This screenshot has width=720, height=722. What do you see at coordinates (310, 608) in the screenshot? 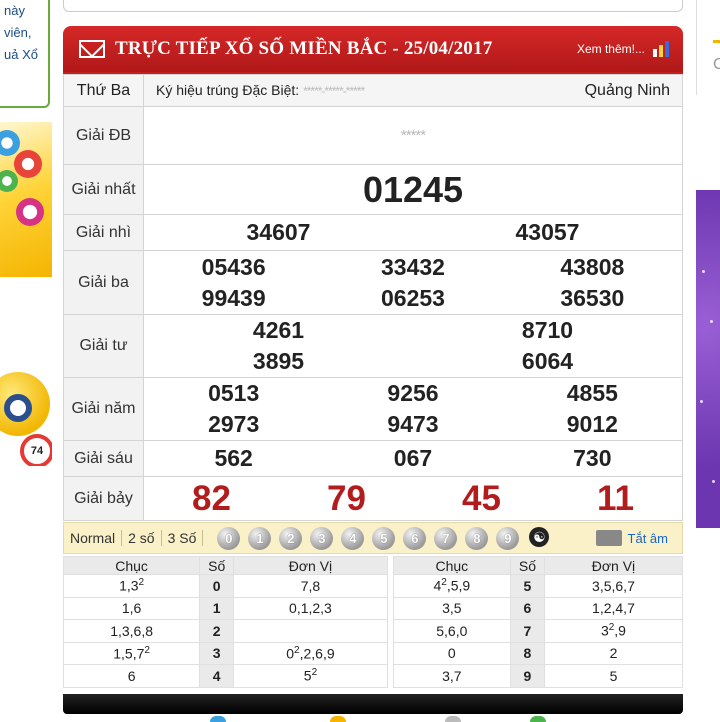
I see `loto-donvi: 0,1,2,3` at bounding box center [310, 608].